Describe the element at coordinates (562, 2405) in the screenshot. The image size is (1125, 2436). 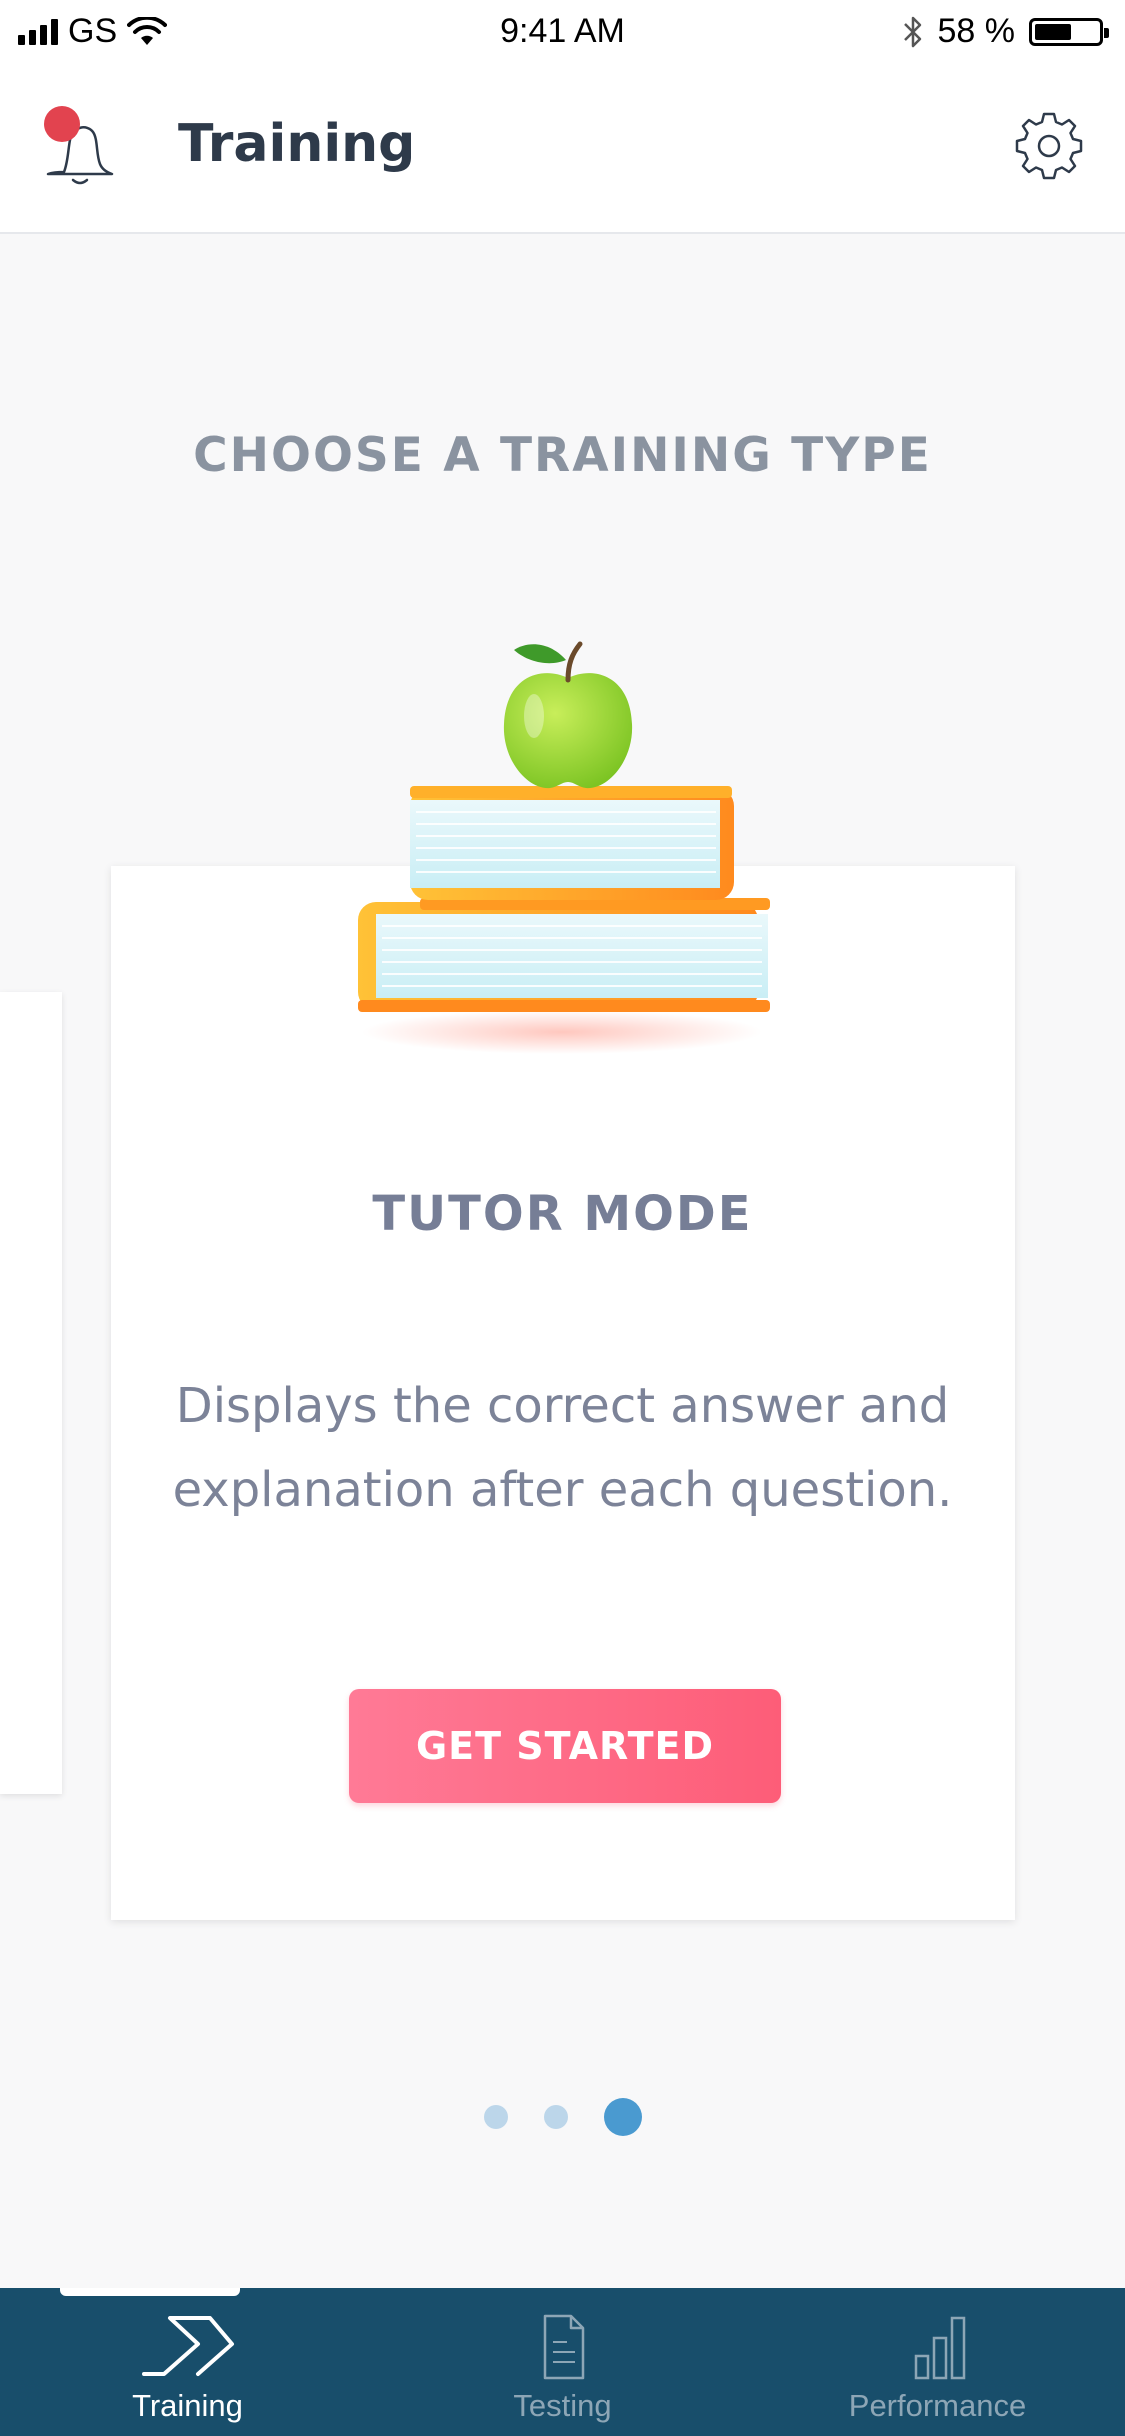
I see `tab-label: Testing` at that location.